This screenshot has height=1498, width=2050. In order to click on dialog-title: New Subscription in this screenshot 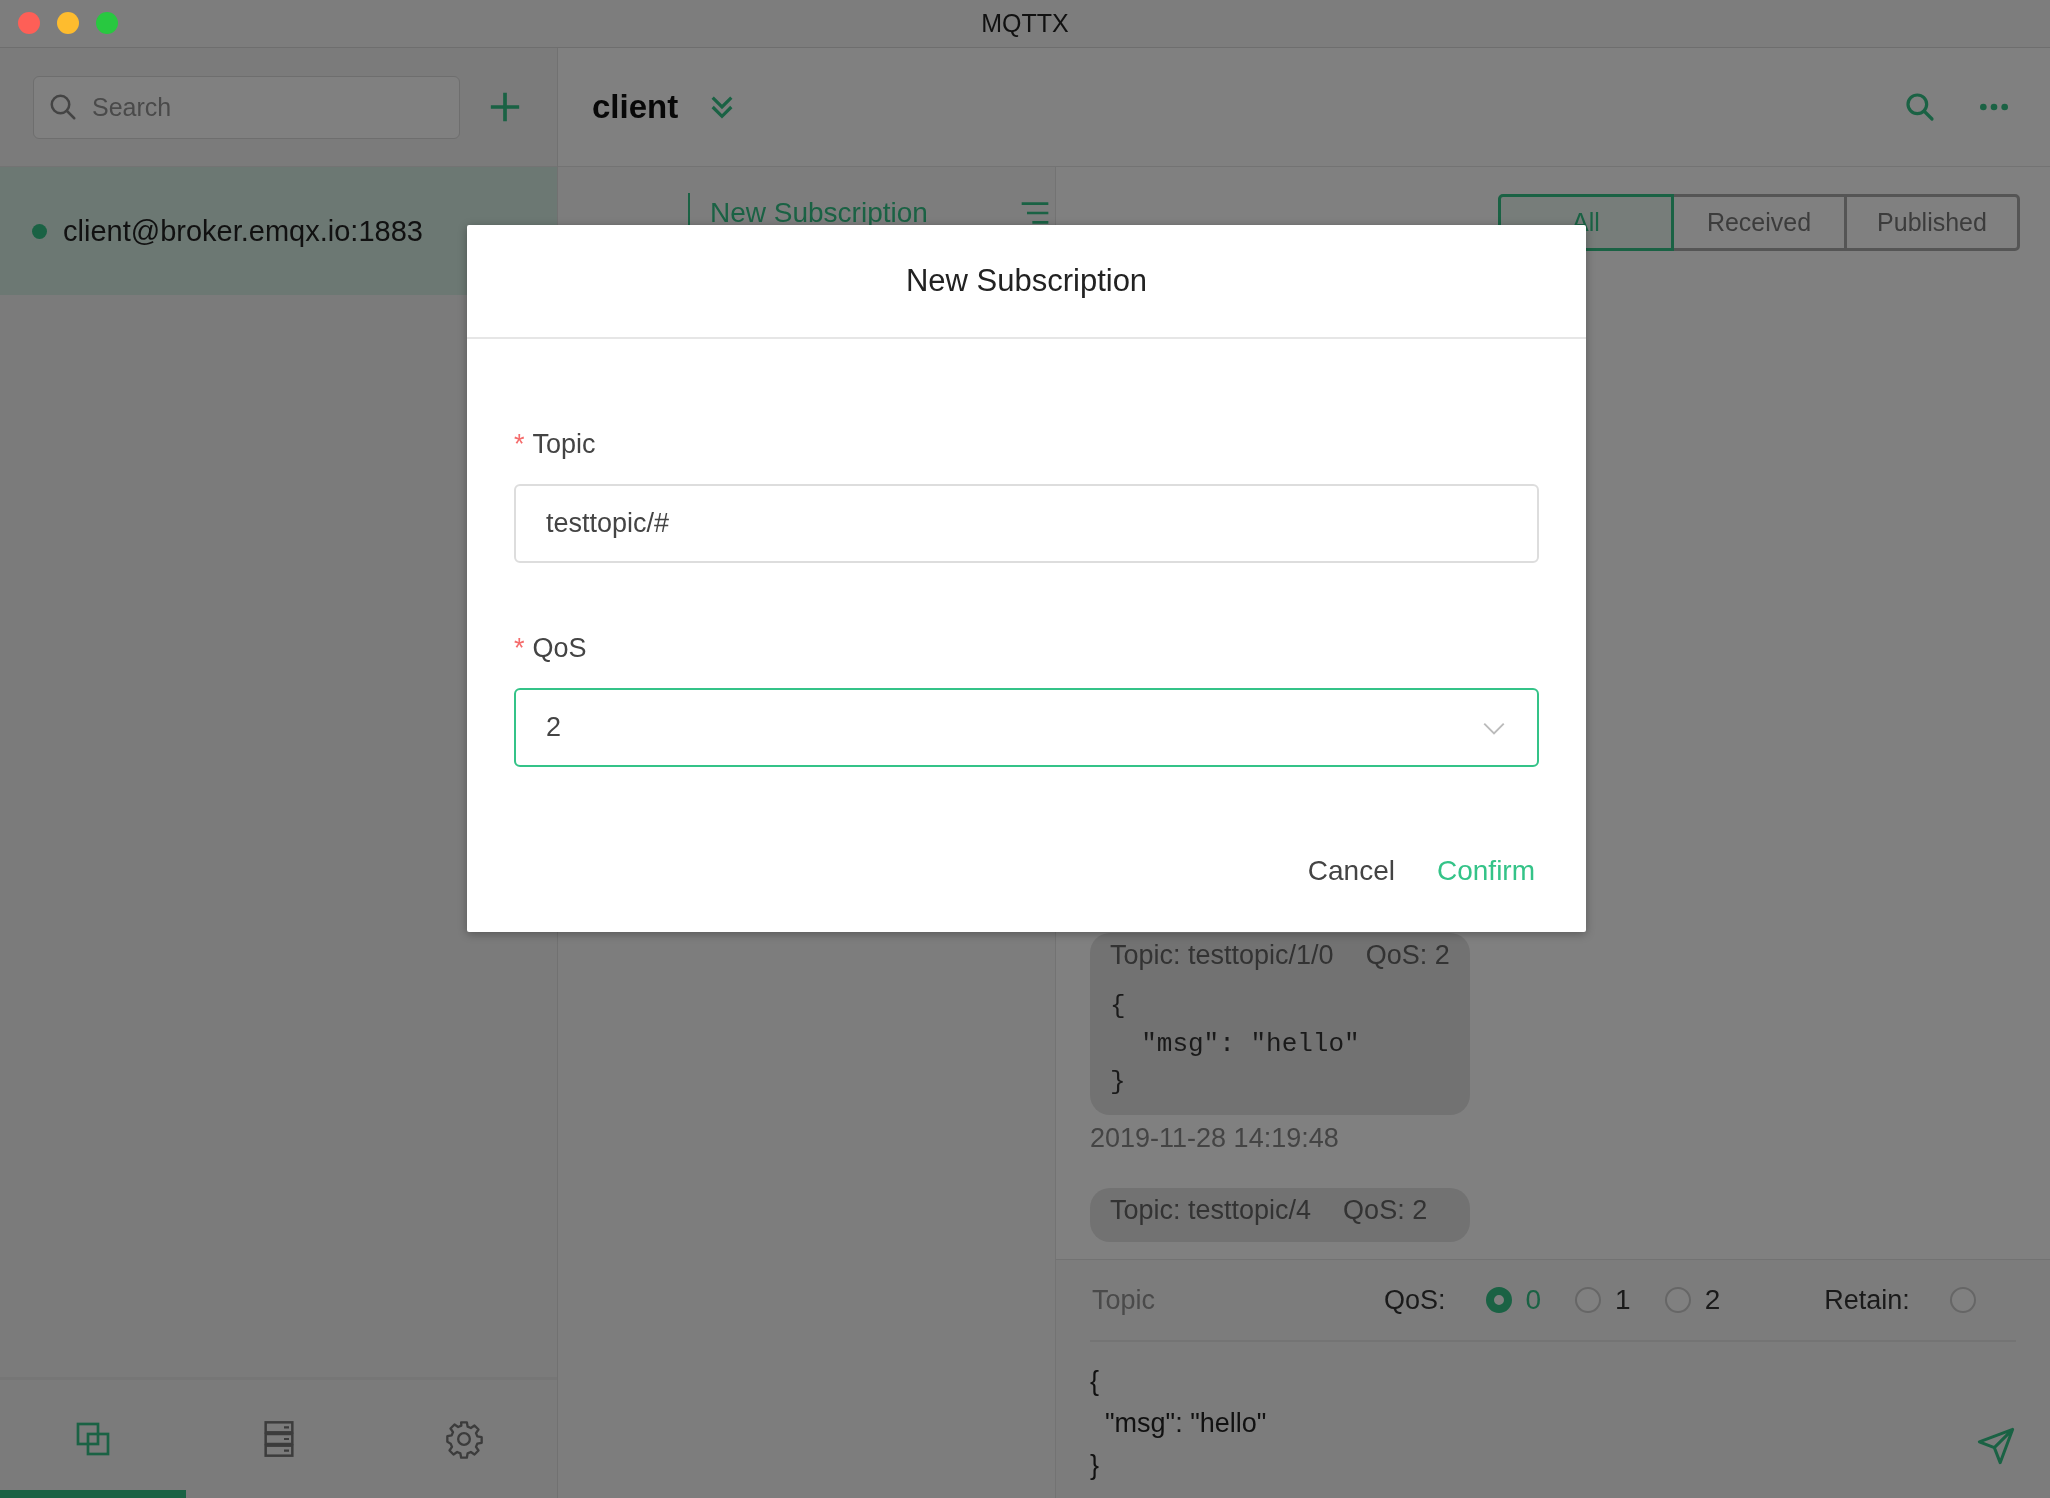, I will do `click(1026, 281)`.